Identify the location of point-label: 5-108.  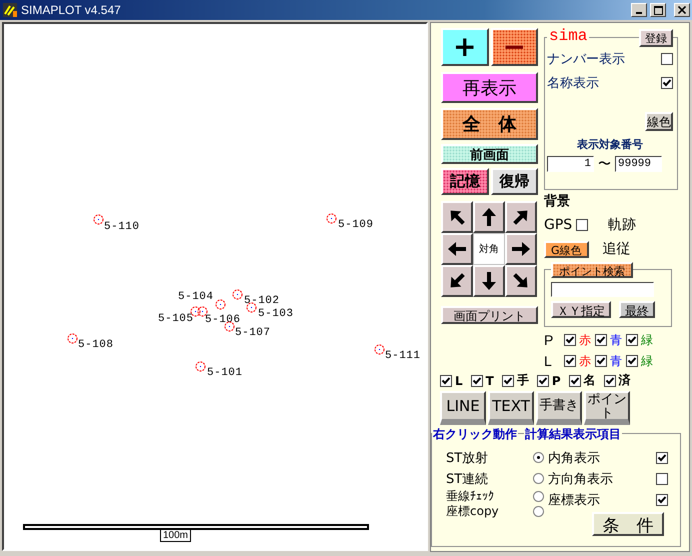
(96, 345).